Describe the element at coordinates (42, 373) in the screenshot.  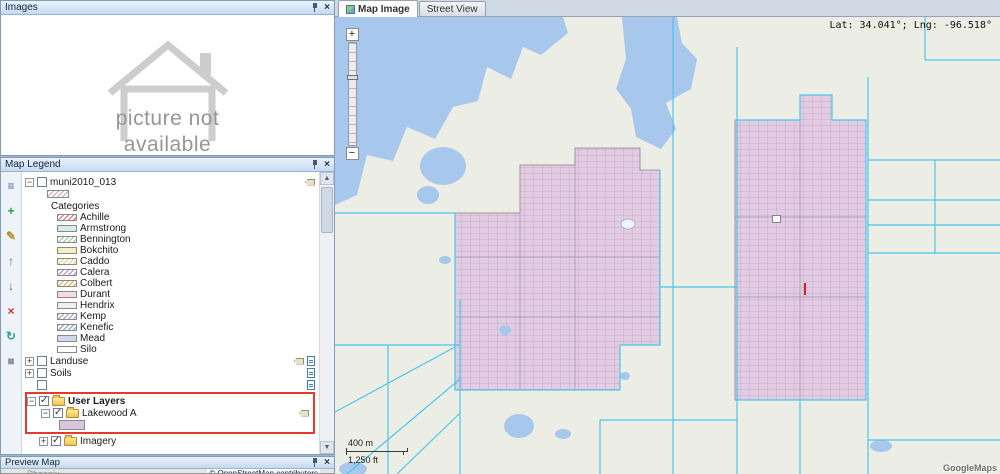
I see `soils-checkbox` at that location.